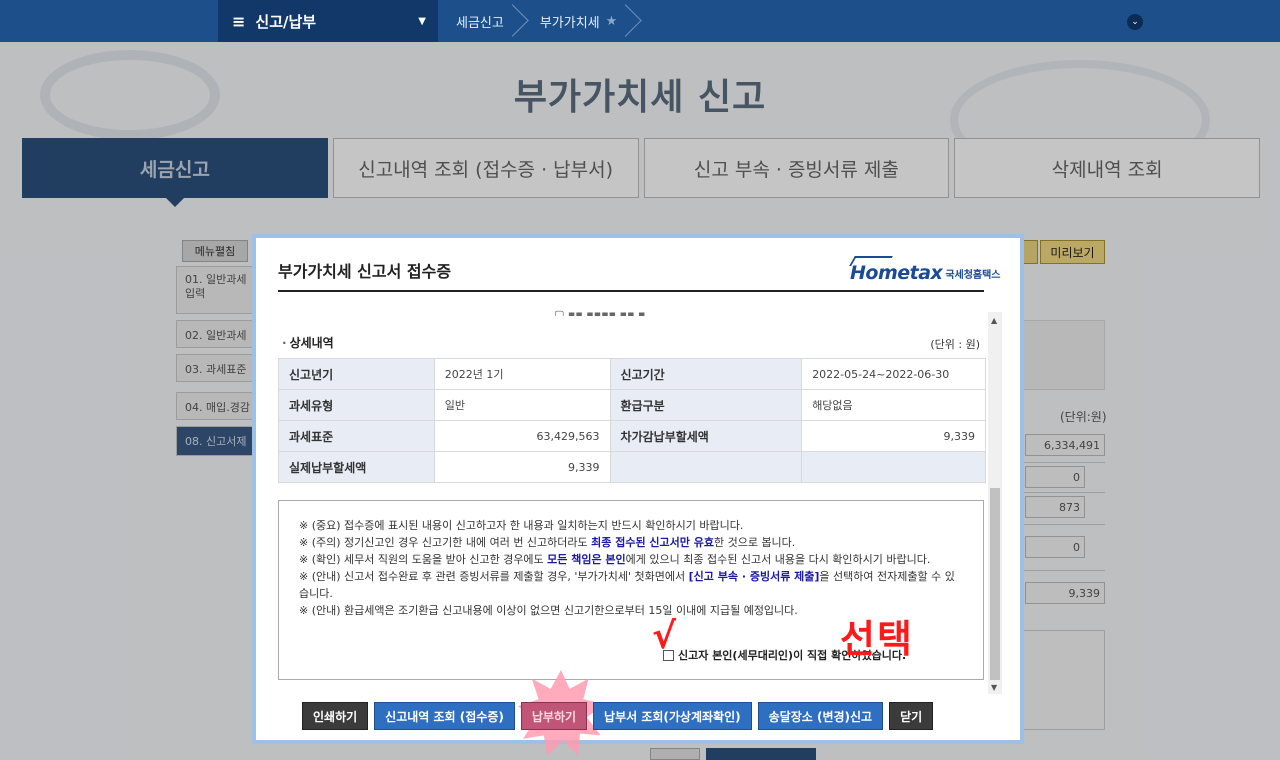 The width and height of the screenshot is (1280, 760). What do you see at coordinates (600, 312) in the screenshot?
I see `clipped-row: ▢ ▪▪ ▪▪▪▪ ▪▪ ▪` at bounding box center [600, 312].